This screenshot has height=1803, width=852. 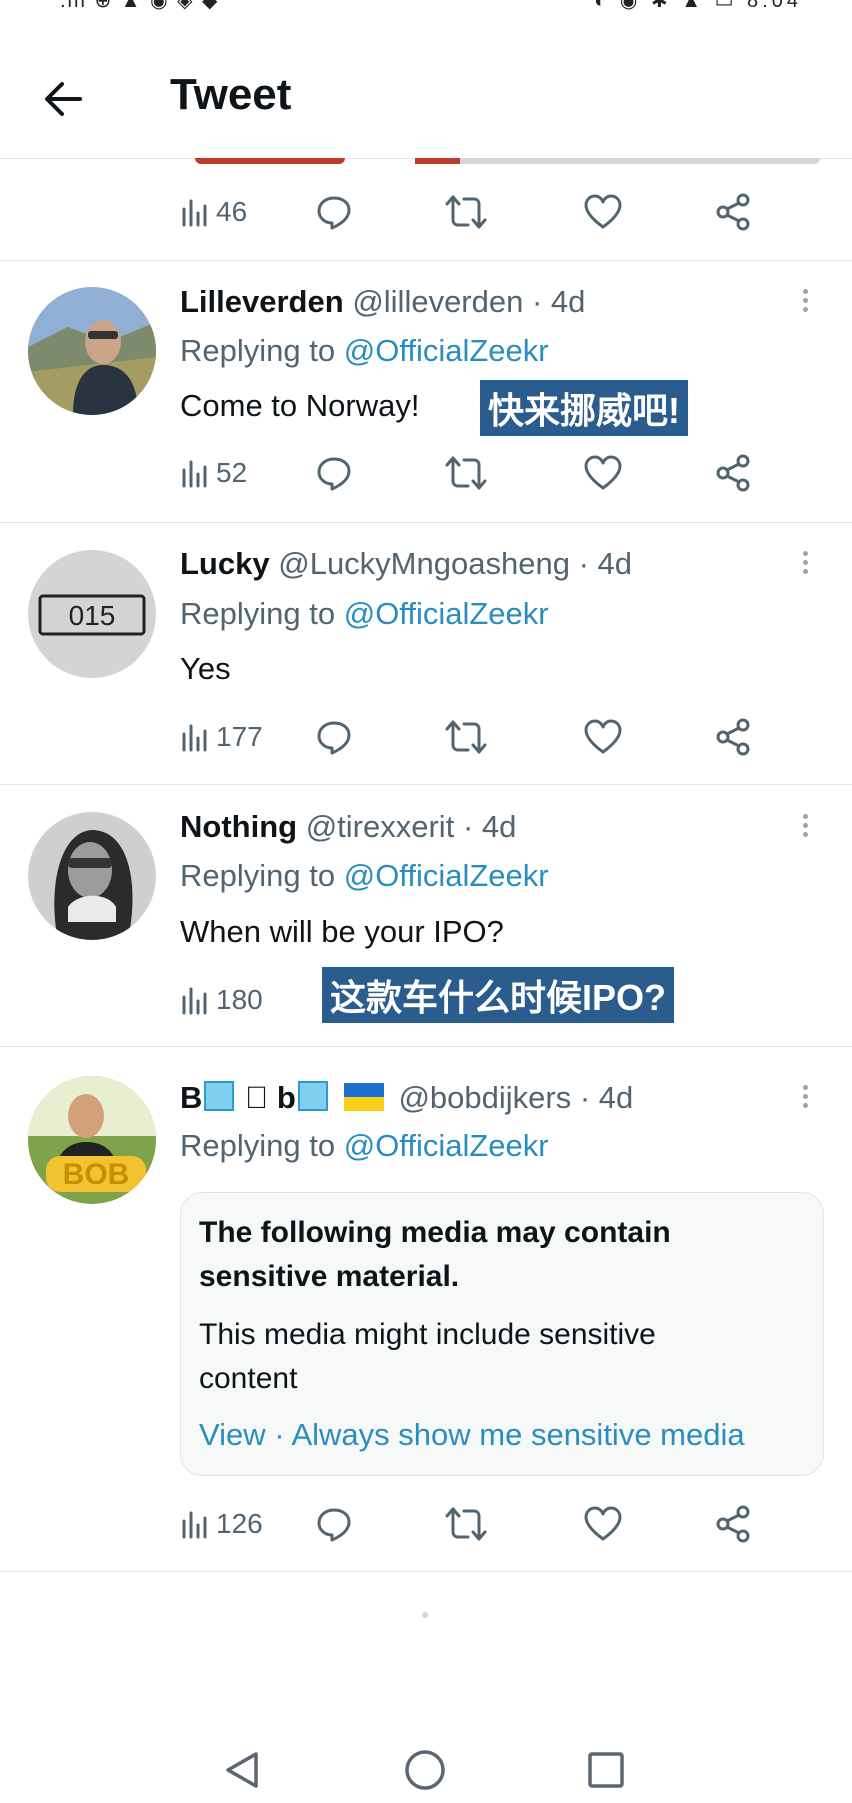 I want to click on back-arrow-icon, so click(x=65, y=99).